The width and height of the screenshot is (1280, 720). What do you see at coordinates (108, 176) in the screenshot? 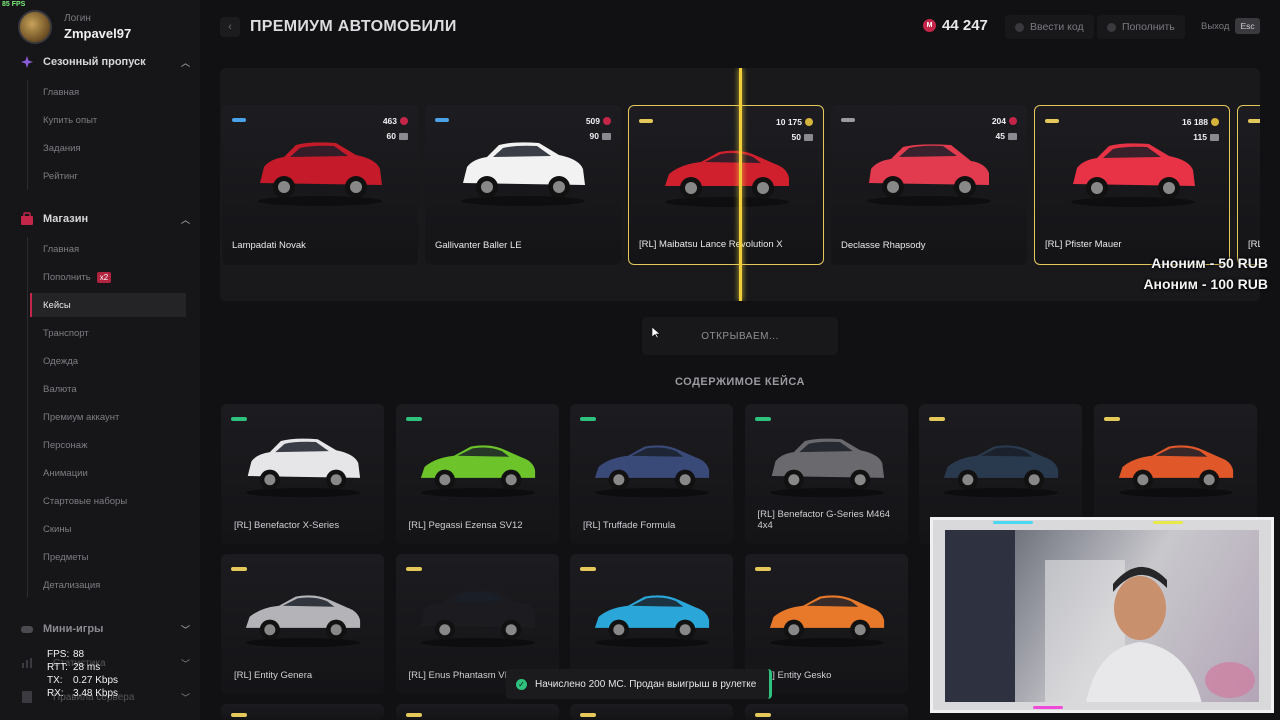
I see `sidebar-item: Рейтинг` at bounding box center [108, 176].